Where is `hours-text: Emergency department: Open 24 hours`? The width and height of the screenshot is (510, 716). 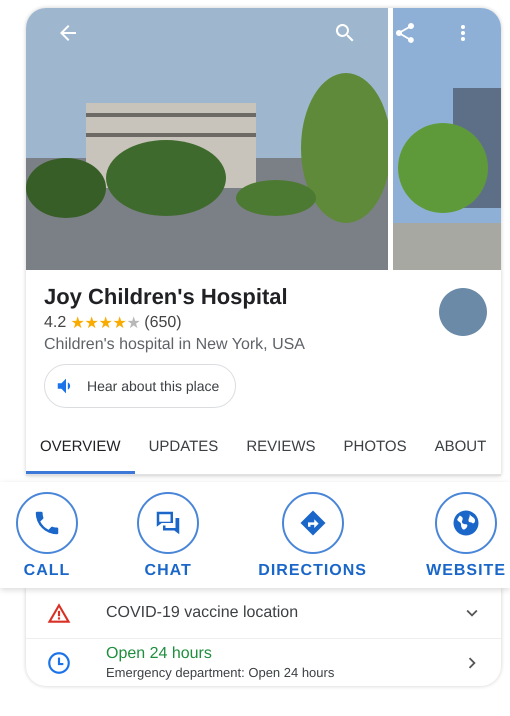
hours-text: Emergency department: Open 24 hours is located at coordinates (221, 672).